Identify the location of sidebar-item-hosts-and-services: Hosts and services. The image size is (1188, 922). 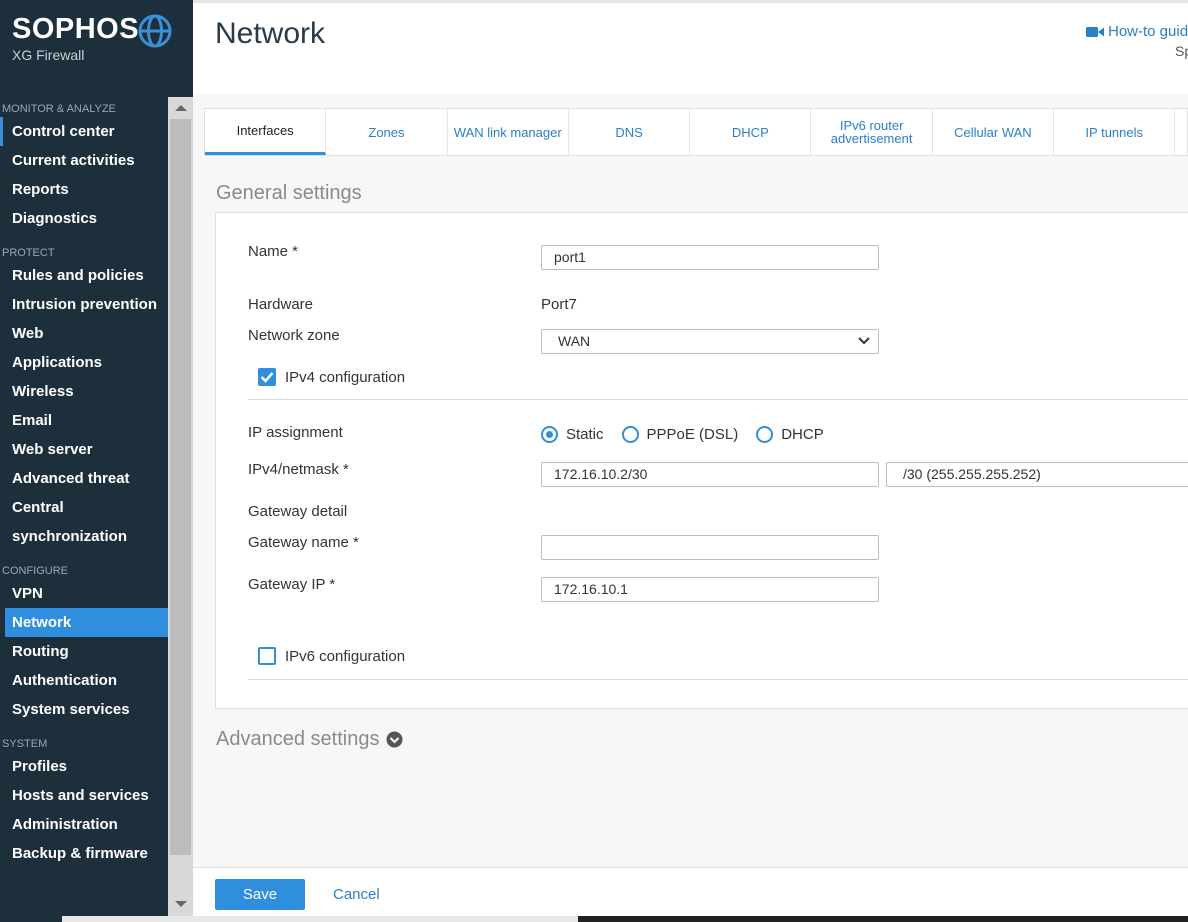
(84, 795).